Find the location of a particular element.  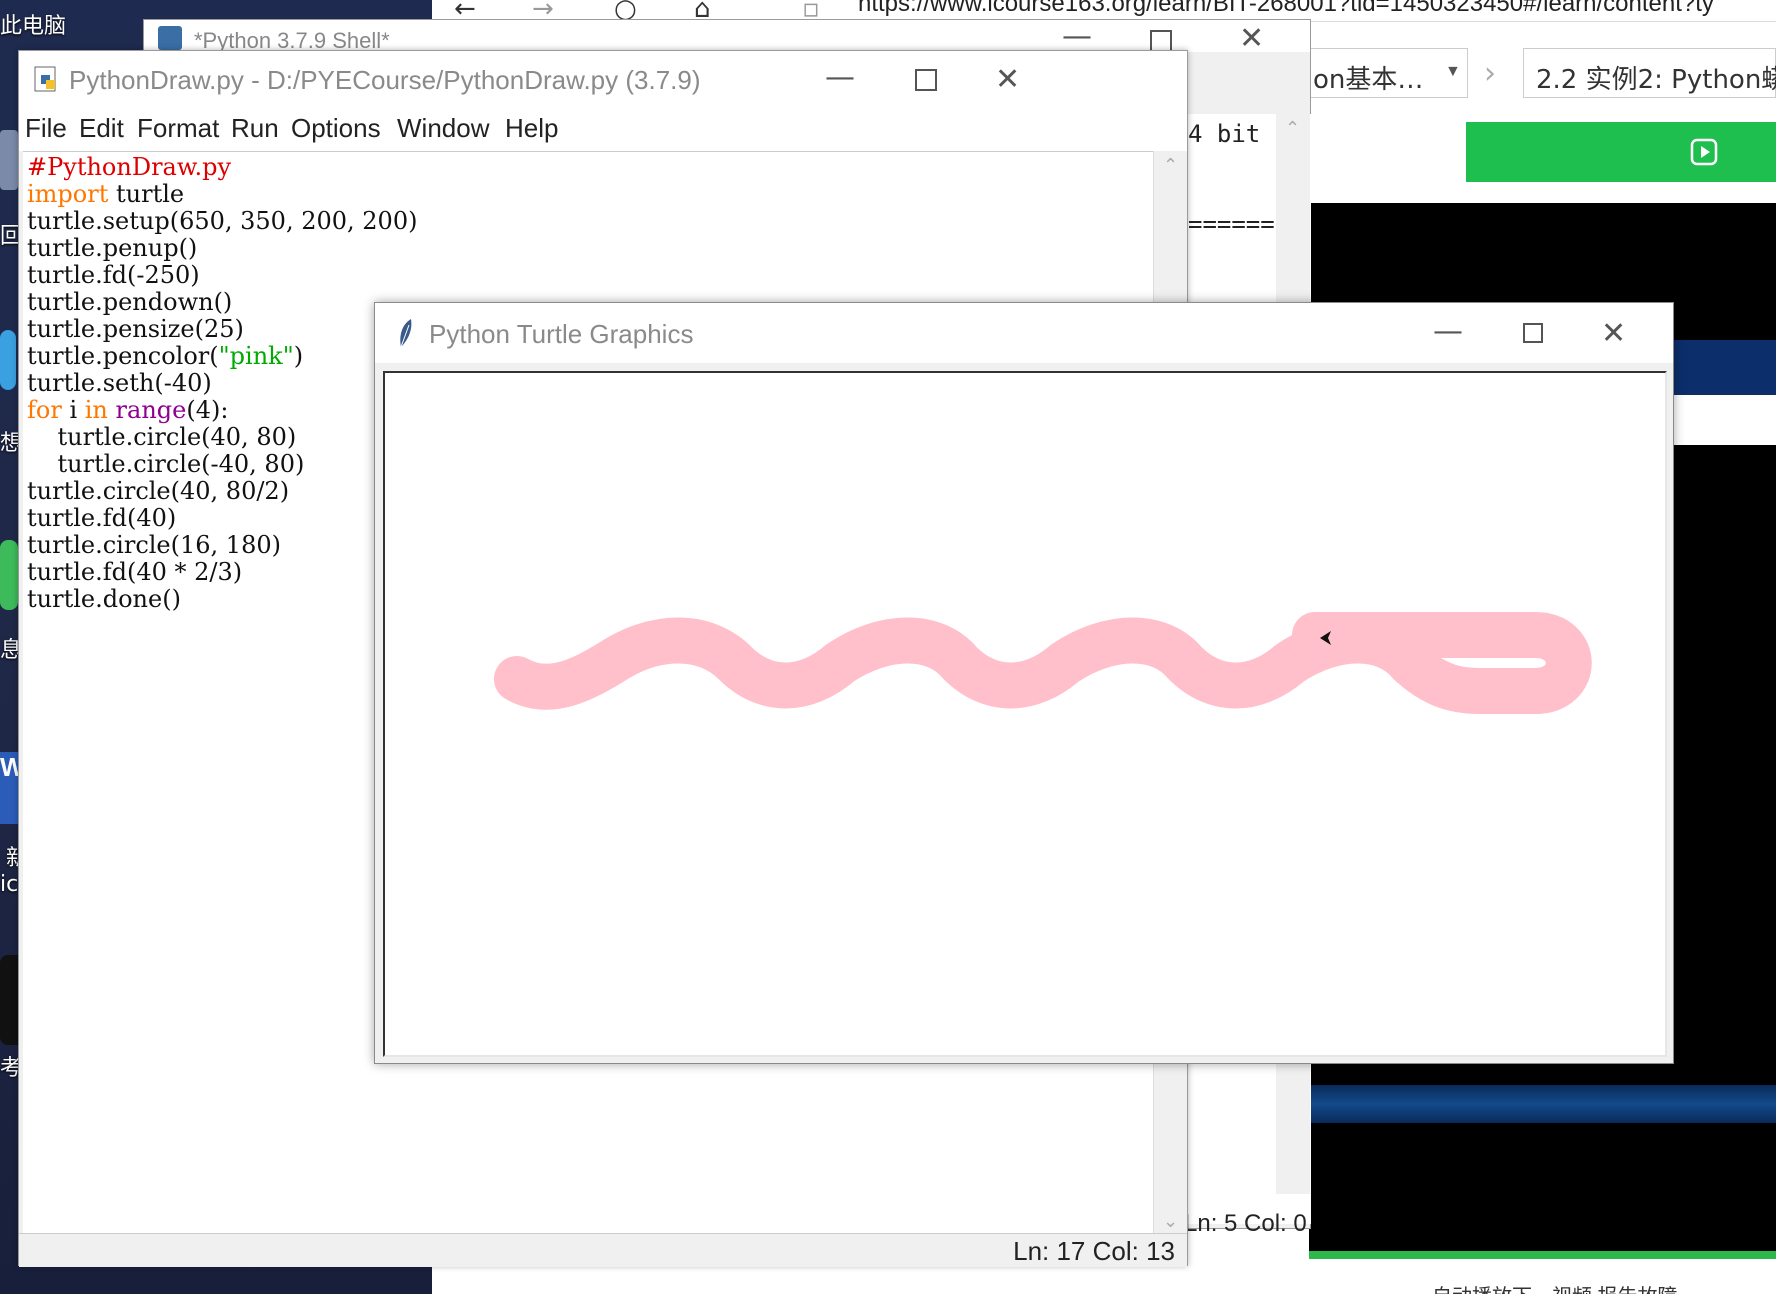

editor-statusbar: Ln: 17 Col: 13 is located at coordinates (603, 1250).